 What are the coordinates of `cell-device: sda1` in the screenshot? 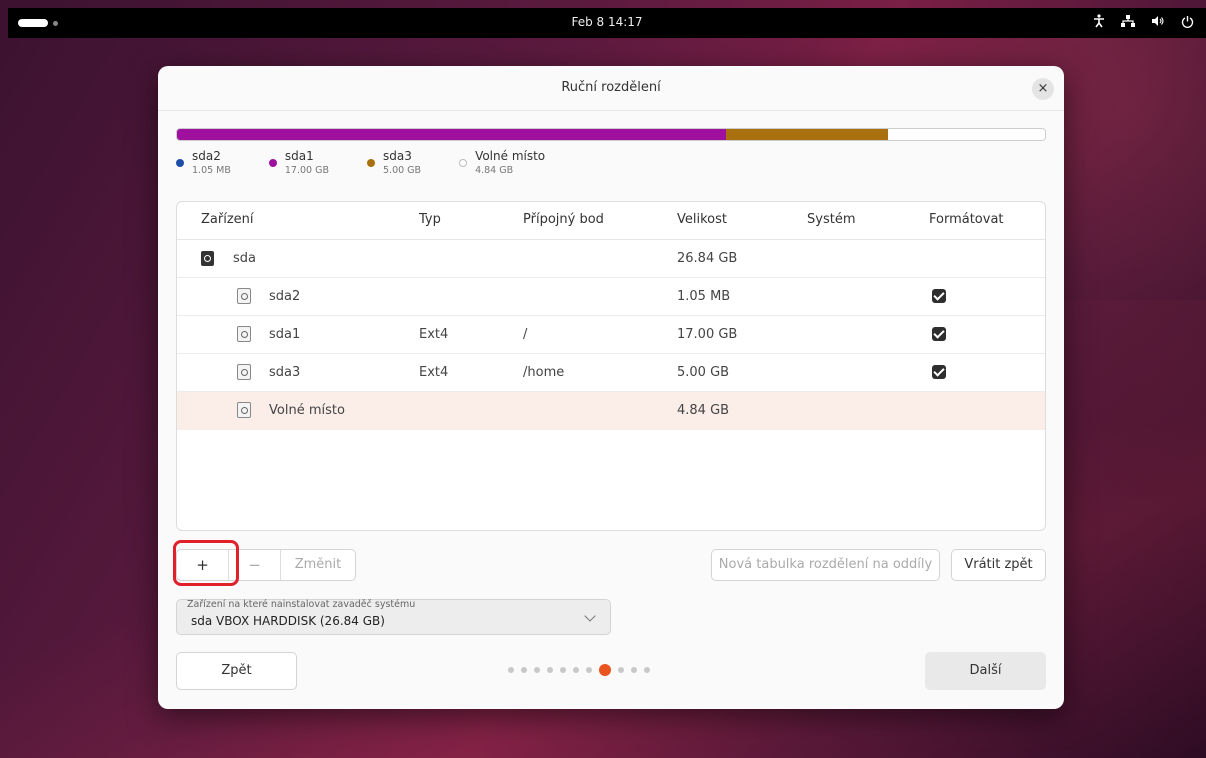 It's located at (285, 334).